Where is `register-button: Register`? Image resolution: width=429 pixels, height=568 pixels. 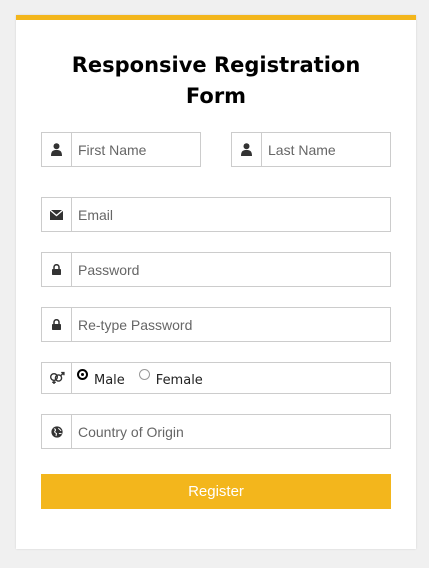 register-button: Register is located at coordinates (216, 491).